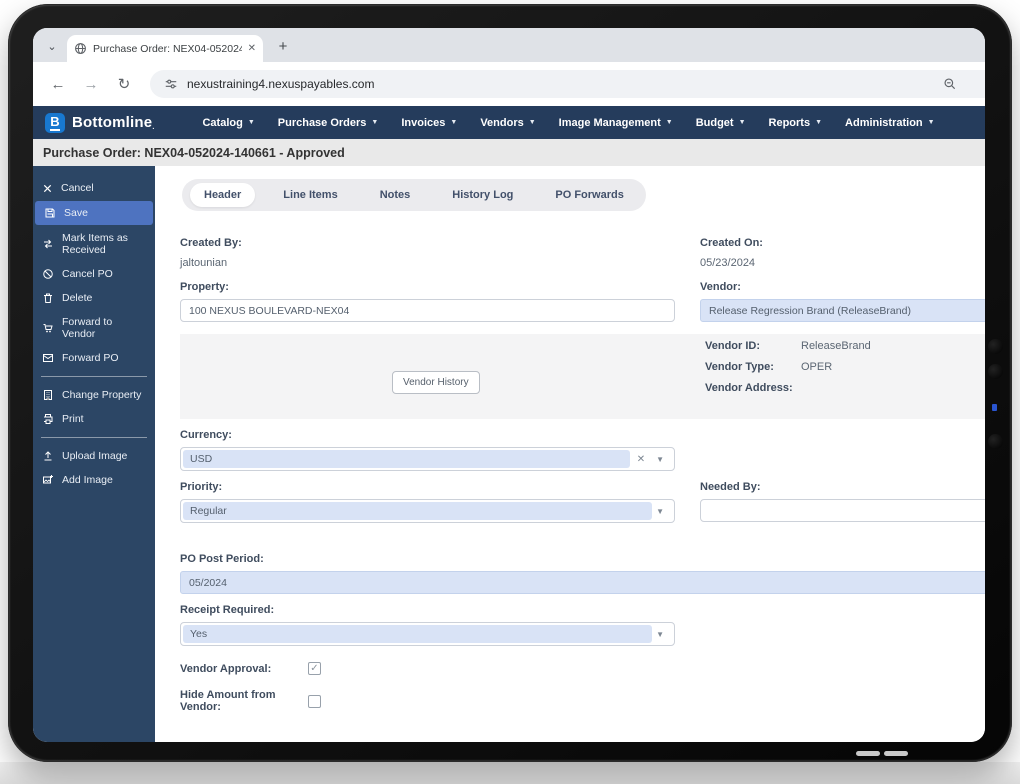 This screenshot has height=784, width=1020. Describe the element at coordinates (48, 358) in the screenshot. I see `envelope-icon` at that location.